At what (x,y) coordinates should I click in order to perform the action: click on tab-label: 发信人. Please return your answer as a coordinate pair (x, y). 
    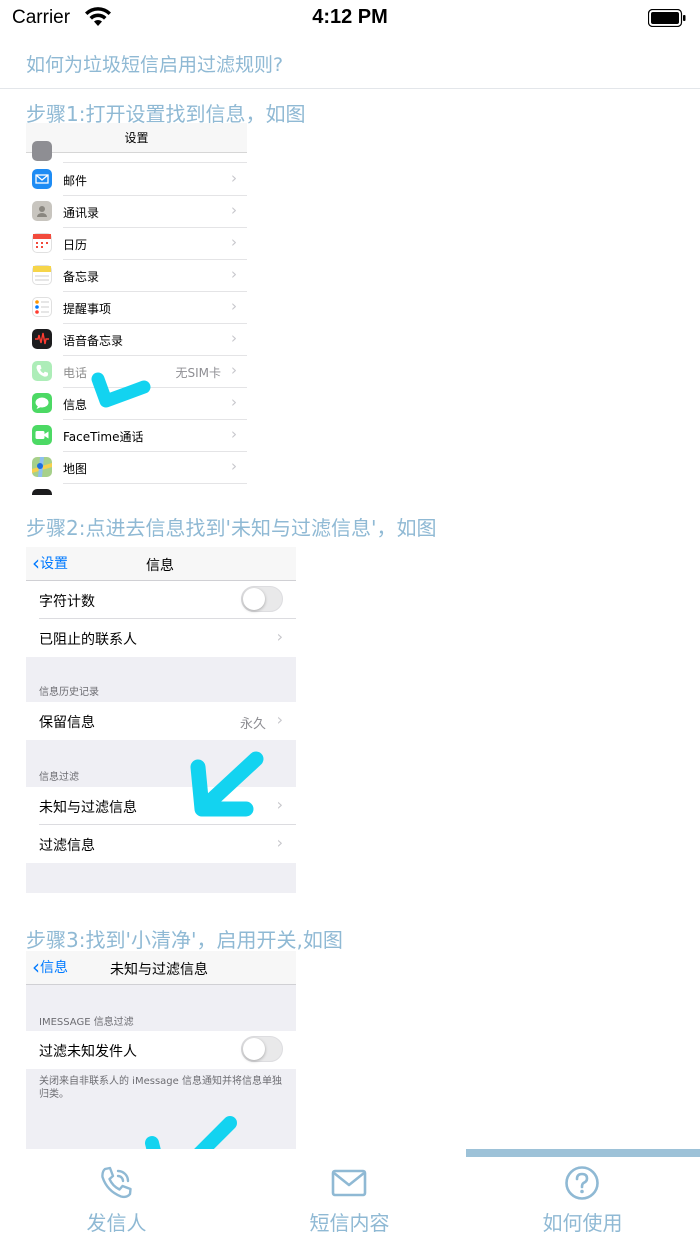
    Looking at the image, I should click on (116, 1223).